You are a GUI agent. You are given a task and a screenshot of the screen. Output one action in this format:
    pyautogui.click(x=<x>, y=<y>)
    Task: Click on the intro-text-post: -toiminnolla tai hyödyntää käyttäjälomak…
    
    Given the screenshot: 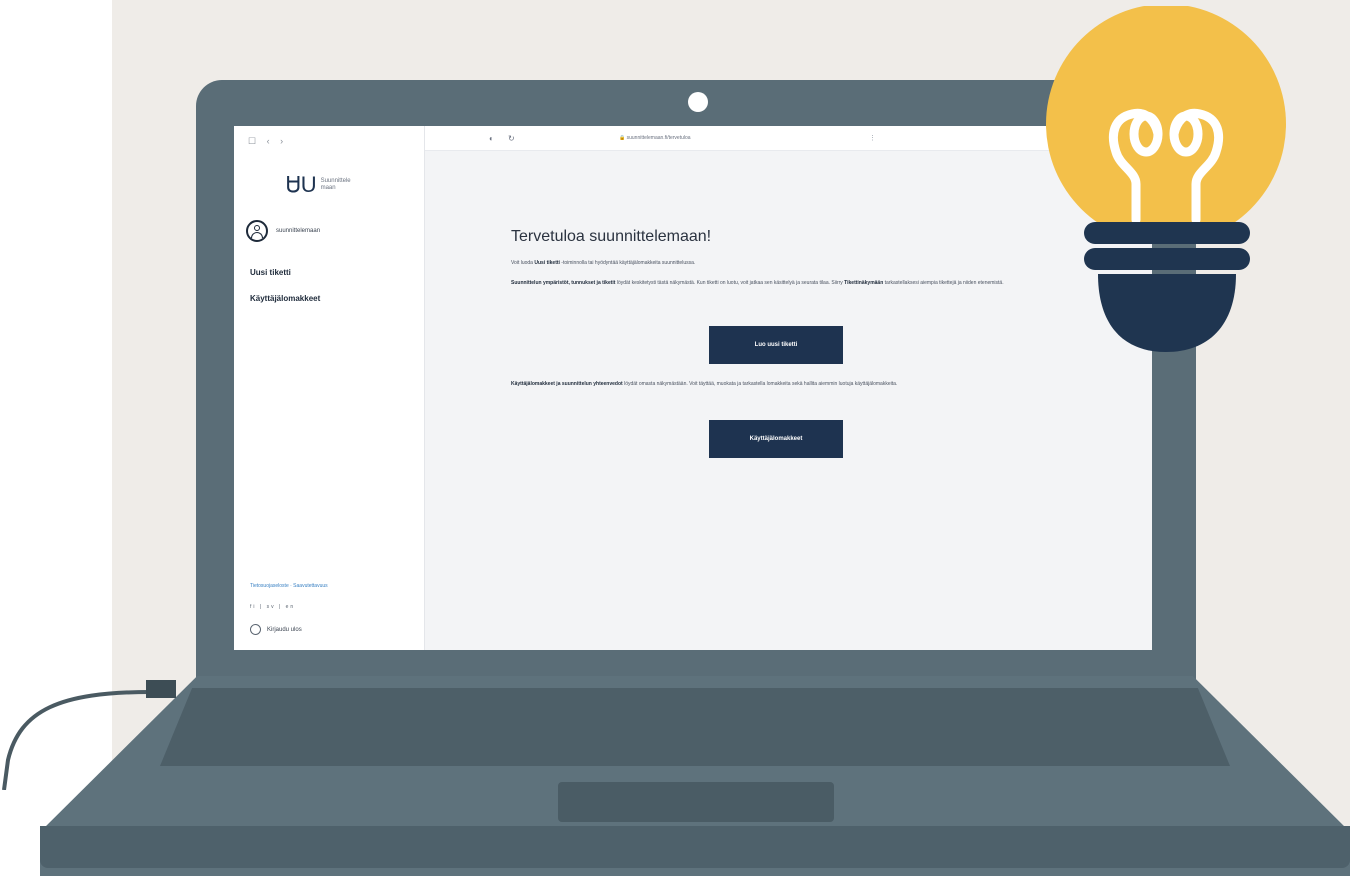 What is the action you would take?
    pyautogui.click(x=627, y=263)
    